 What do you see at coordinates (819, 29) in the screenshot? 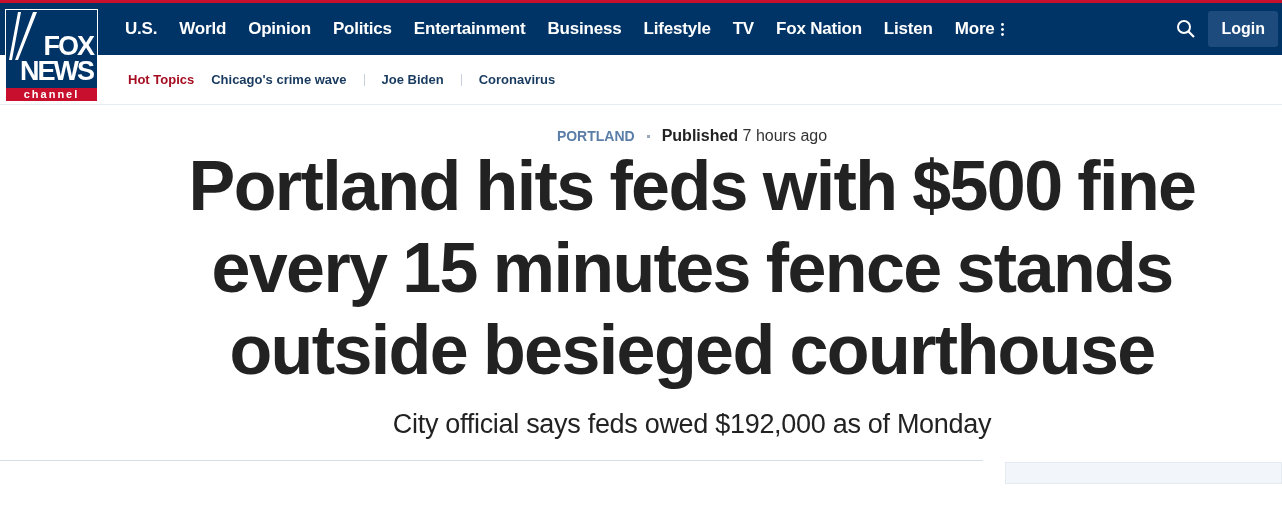
I see `nav-link: Fox Nation` at bounding box center [819, 29].